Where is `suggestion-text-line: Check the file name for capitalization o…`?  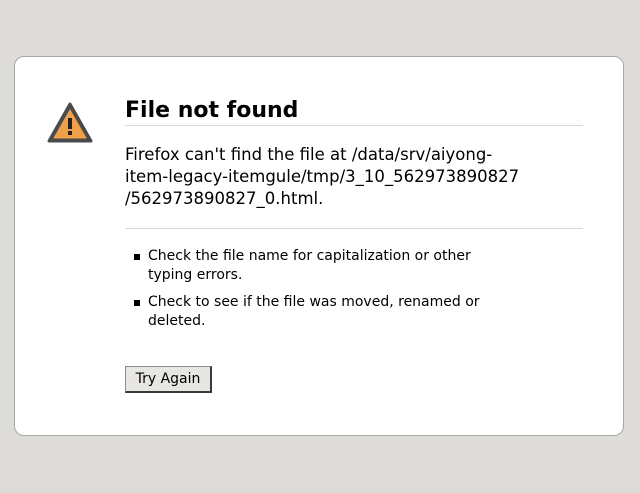 suggestion-text-line: Check the file name for capitalization o… is located at coordinates (309, 256).